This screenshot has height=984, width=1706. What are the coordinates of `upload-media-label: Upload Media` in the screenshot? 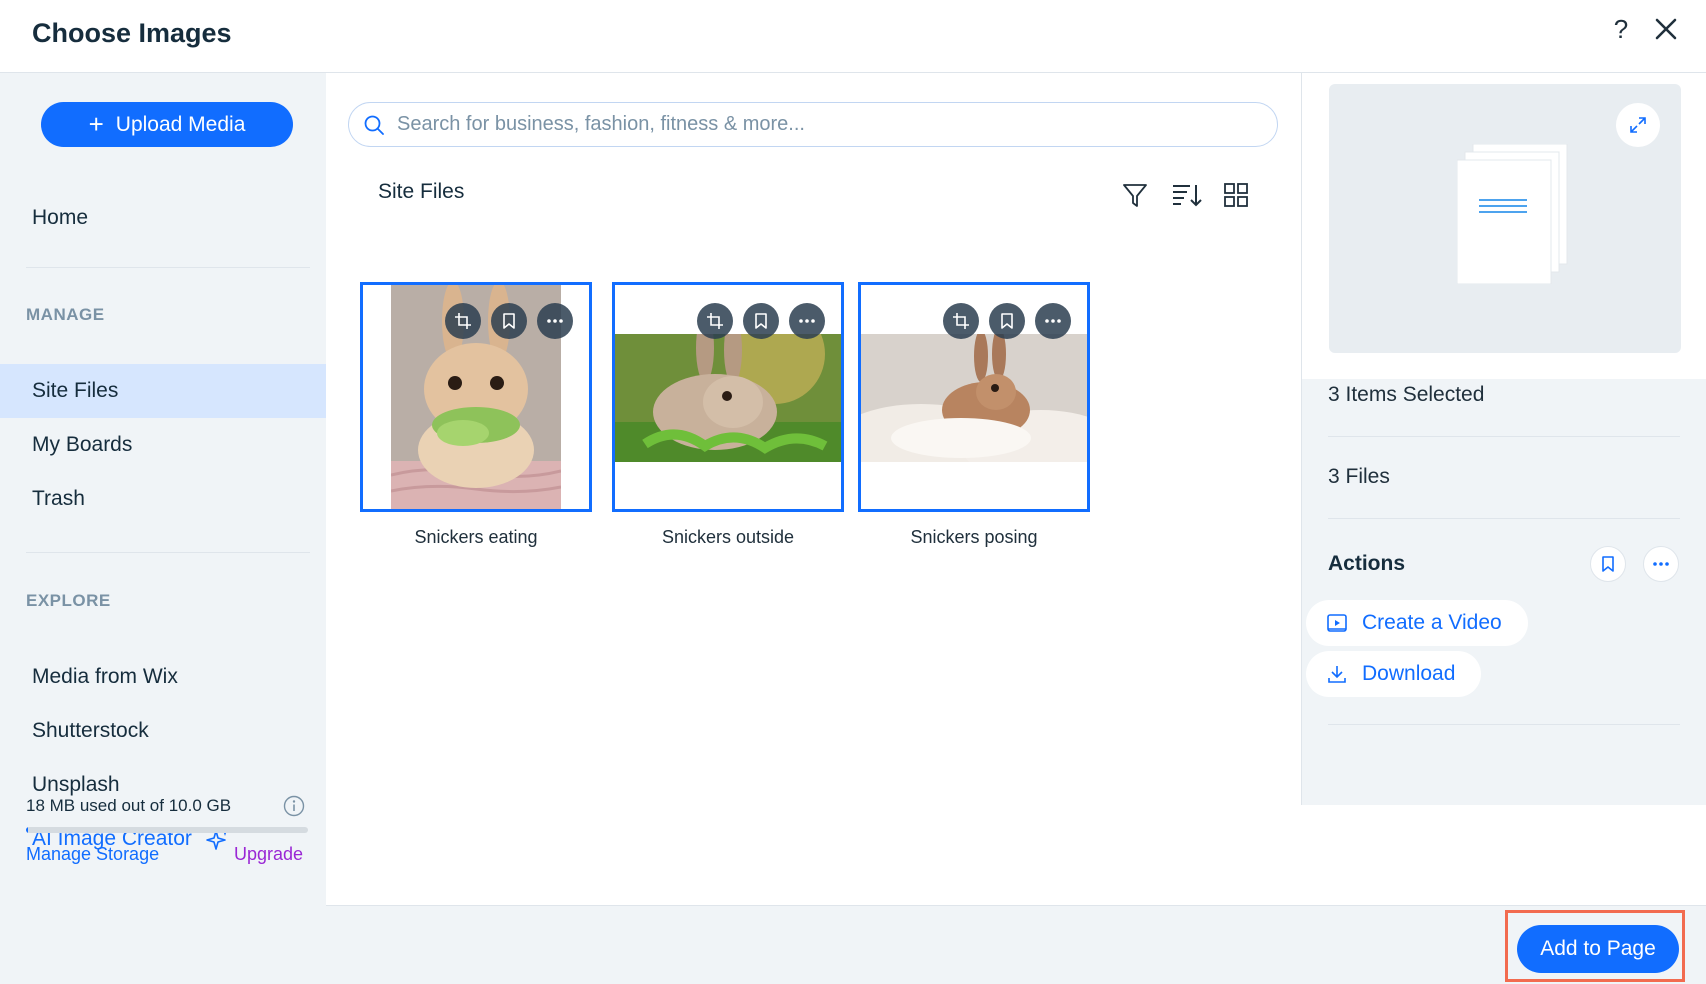 It's located at (180, 124).